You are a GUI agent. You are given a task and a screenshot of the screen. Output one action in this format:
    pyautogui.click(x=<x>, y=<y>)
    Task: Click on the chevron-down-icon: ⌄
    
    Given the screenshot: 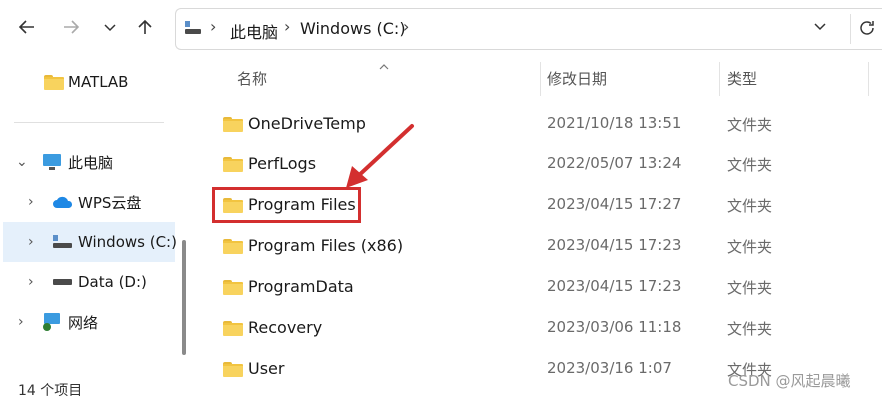 What is the action you would take?
    pyautogui.click(x=22, y=162)
    